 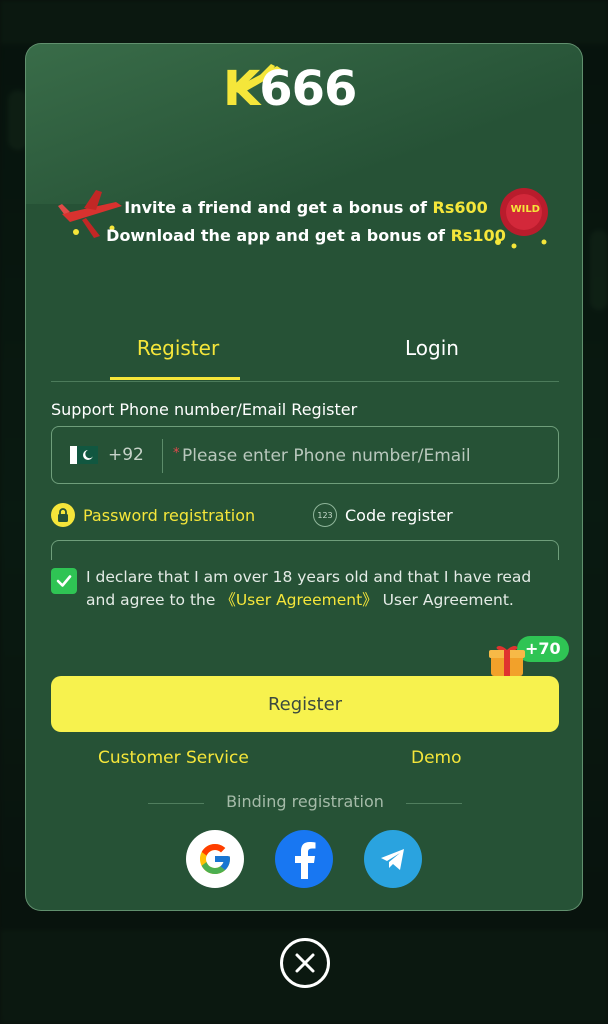 I want to click on auth-tabs: Register Login, so click(x=305, y=355).